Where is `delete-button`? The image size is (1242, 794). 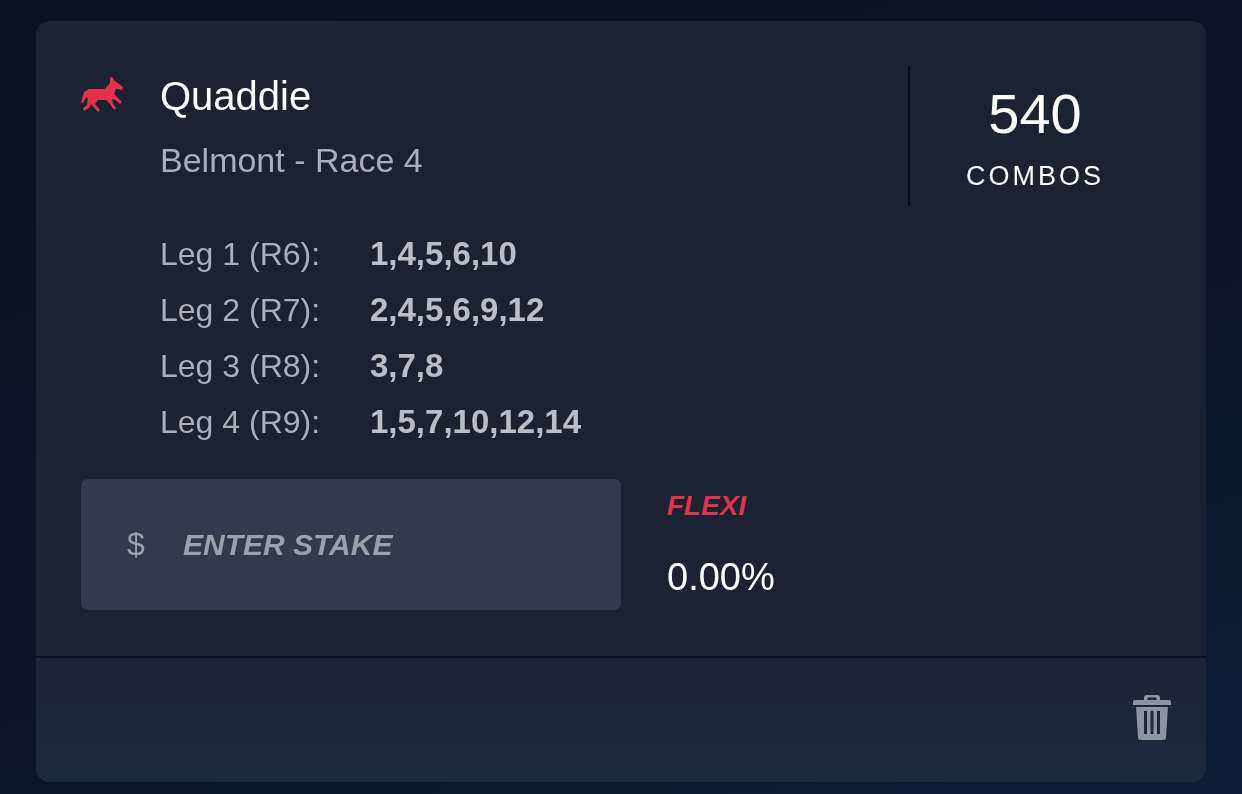 delete-button is located at coordinates (1152, 717).